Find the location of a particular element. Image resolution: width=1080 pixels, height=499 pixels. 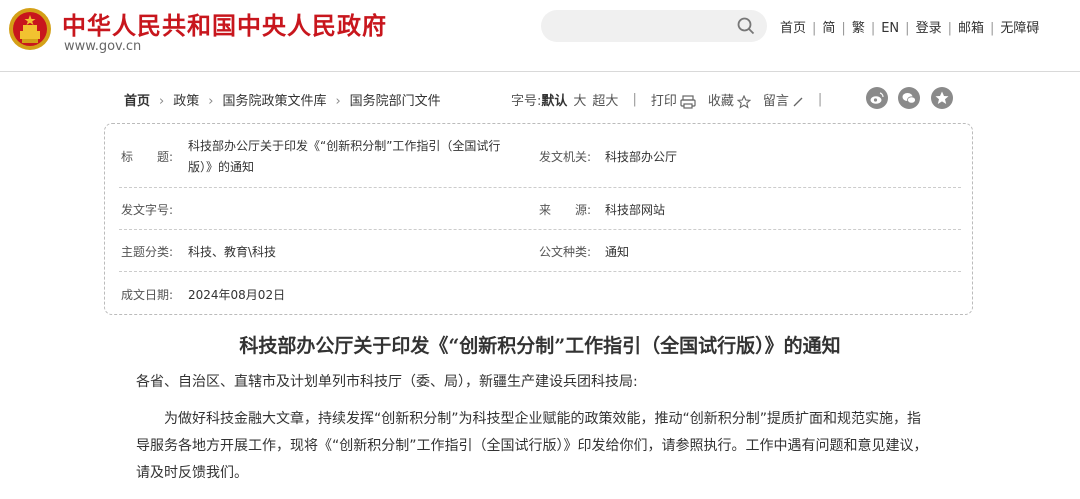

issuer-label: 发文机关: is located at coordinates (565, 157).